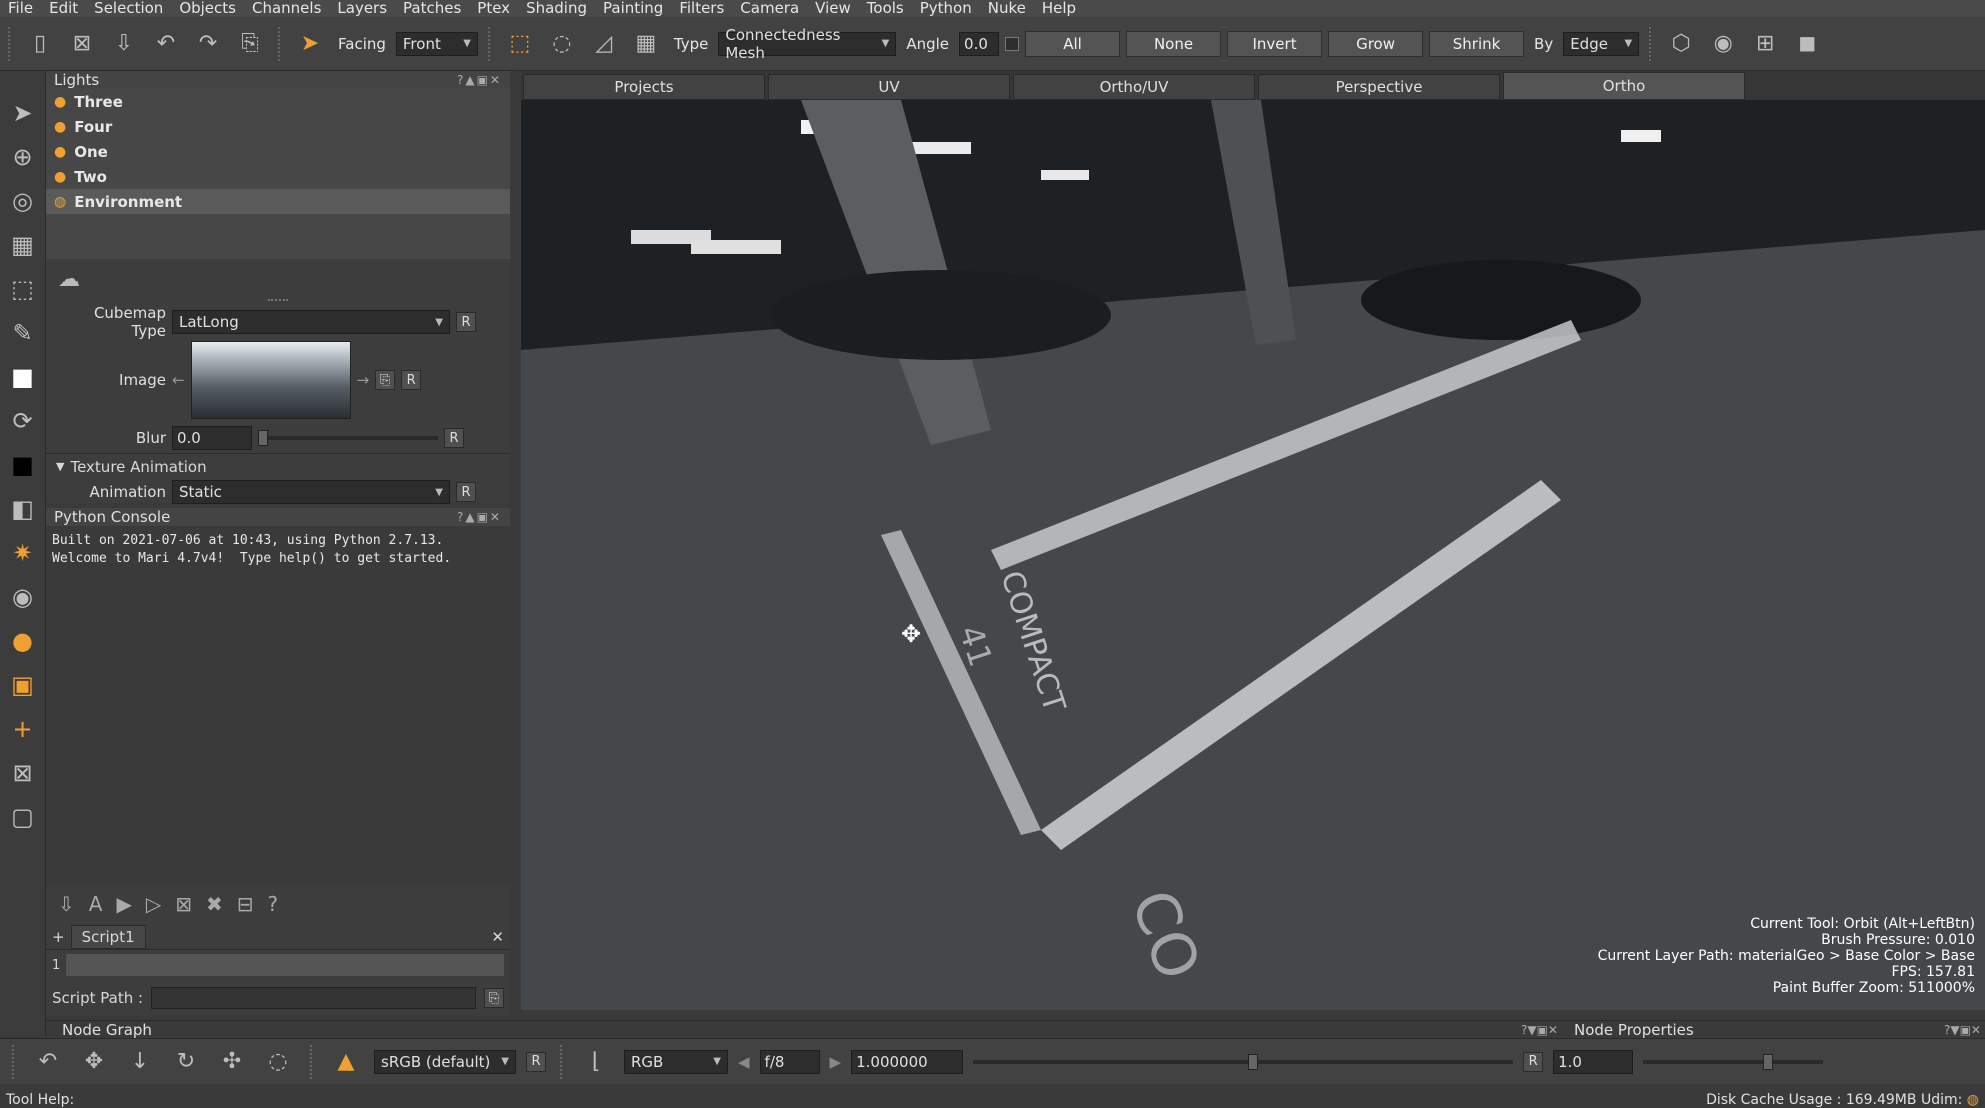 The image size is (1985, 1108). What do you see at coordinates (348, 438) in the screenshot?
I see `blur-slider` at bounding box center [348, 438].